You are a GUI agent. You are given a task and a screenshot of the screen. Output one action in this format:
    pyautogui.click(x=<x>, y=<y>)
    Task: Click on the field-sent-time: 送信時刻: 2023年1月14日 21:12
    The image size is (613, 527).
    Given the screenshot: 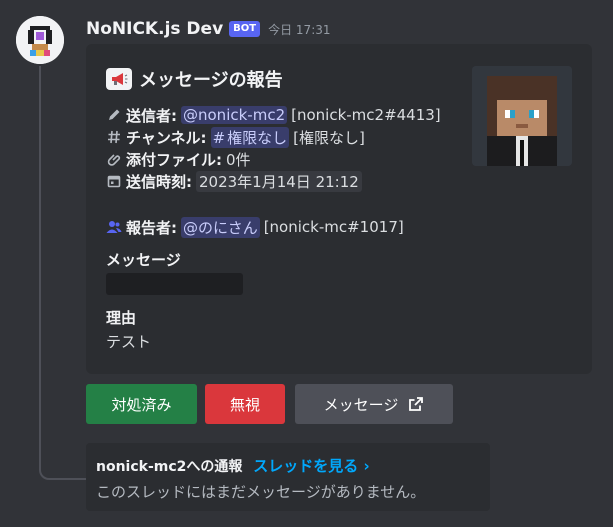 What is the action you would take?
    pyautogui.click(x=234, y=181)
    